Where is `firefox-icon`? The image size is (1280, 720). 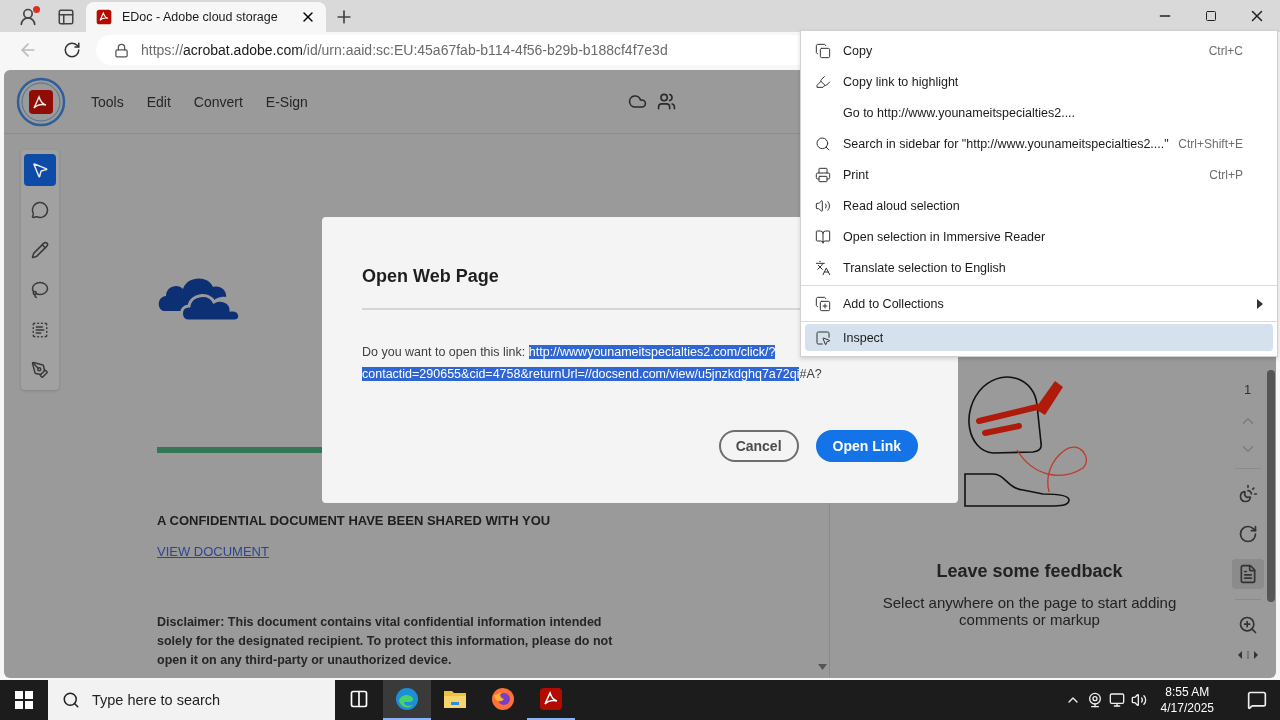
firefox-icon is located at coordinates (503, 699).